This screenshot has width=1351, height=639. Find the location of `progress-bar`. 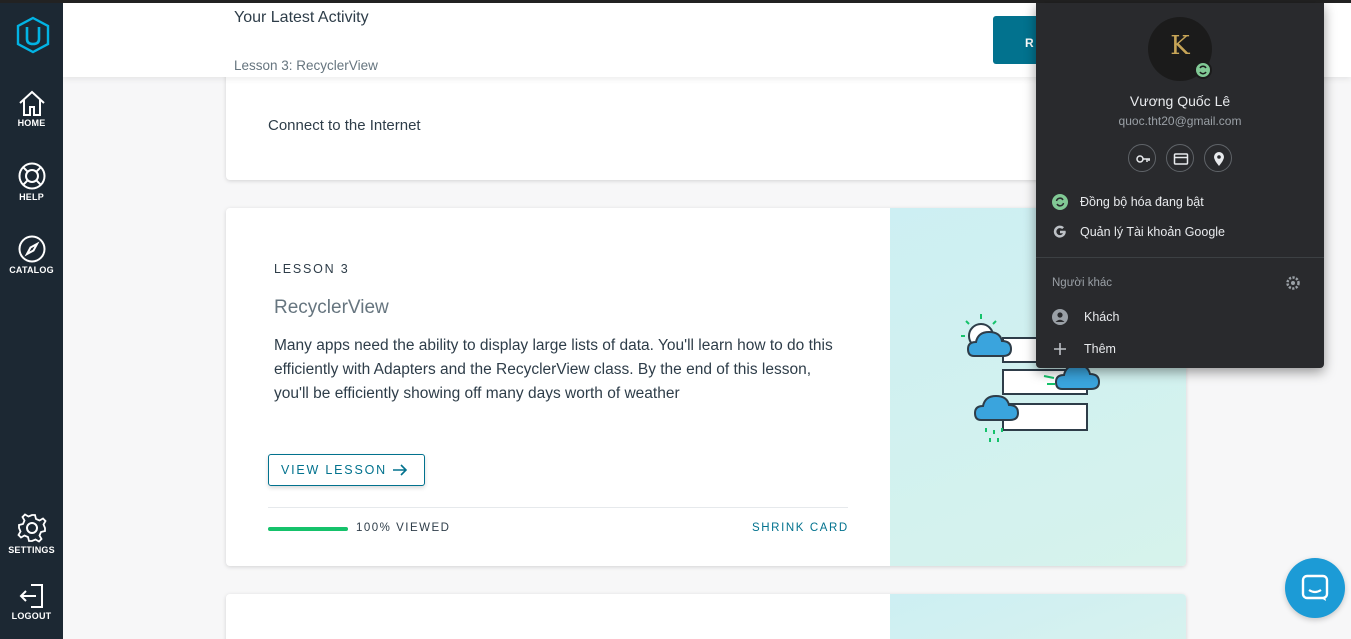

progress-bar is located at coordinates (308, 529).